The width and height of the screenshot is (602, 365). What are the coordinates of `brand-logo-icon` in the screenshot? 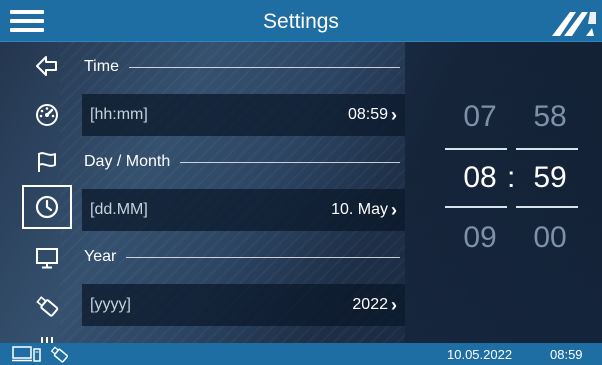 It's located at (574, 24).